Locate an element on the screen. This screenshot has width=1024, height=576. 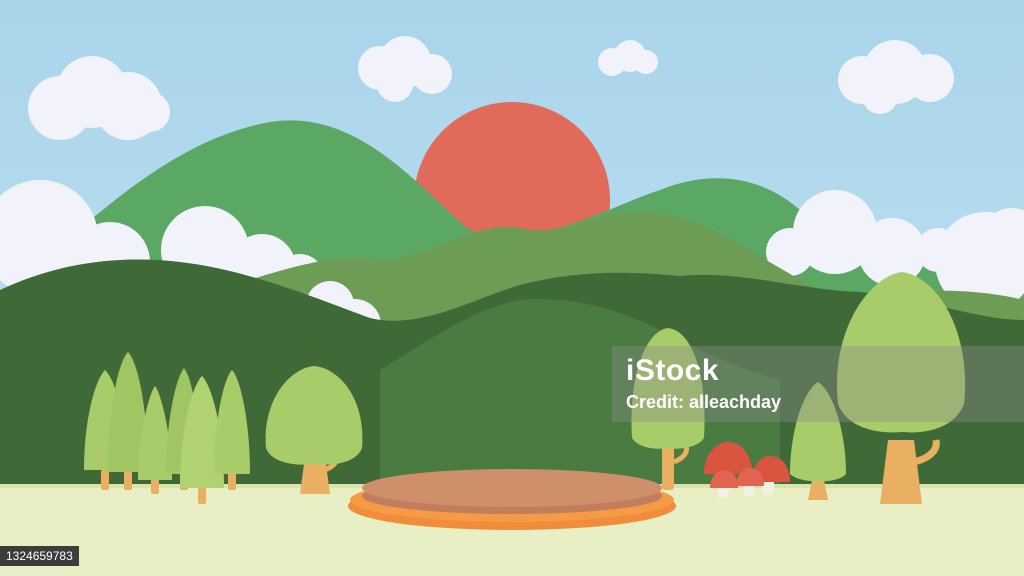
podium-icon is located at coordinates (512, 499).